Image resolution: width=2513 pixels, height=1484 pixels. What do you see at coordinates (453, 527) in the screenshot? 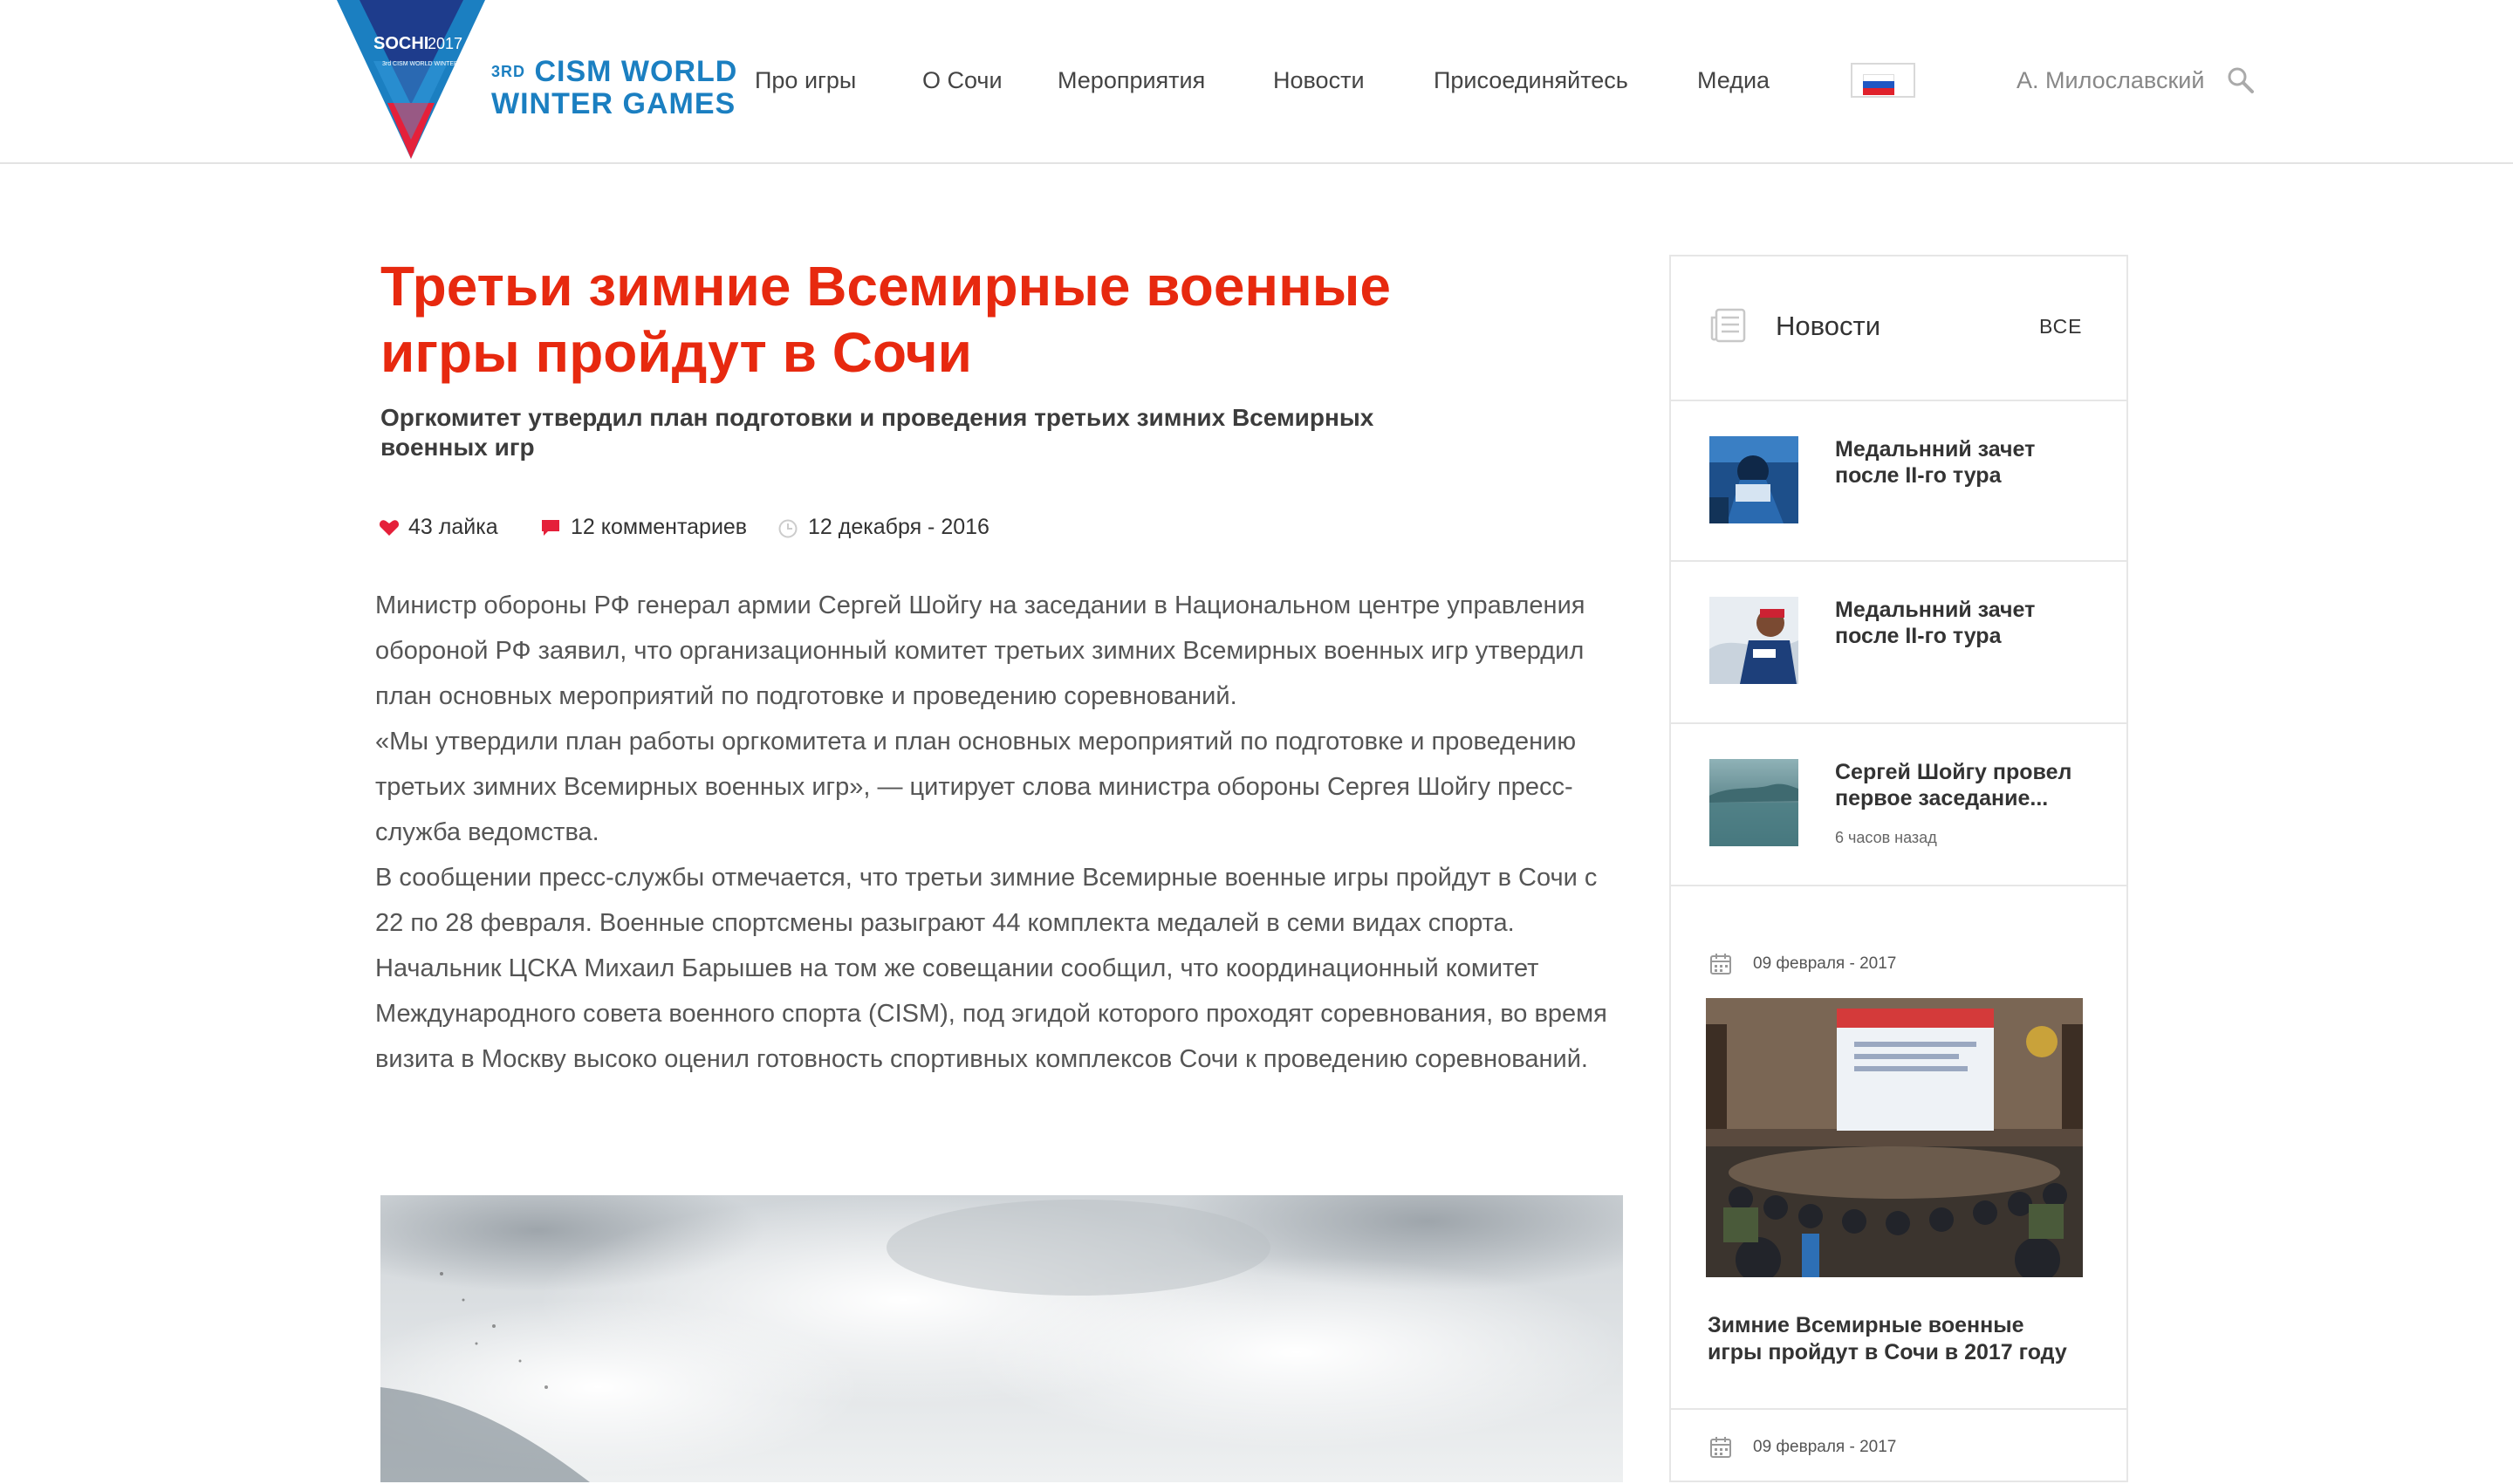
I see `likes-label: 43 лайка` at bounding box center [453, 527].